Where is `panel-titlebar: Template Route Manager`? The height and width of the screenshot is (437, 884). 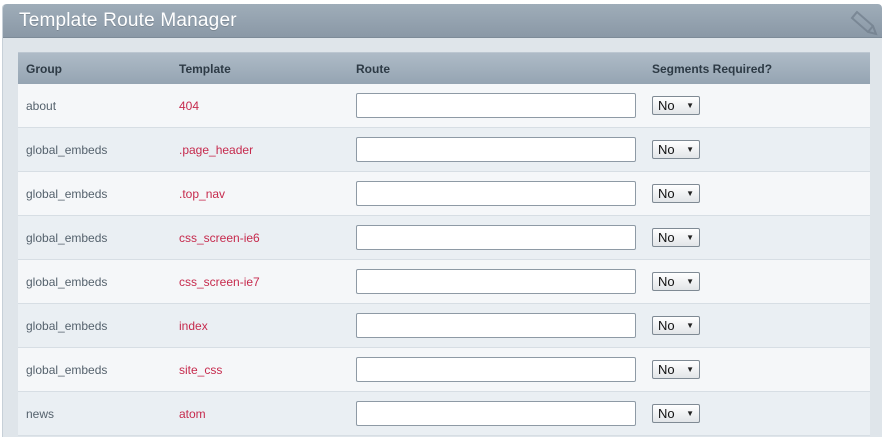
panel-titlebar: Template Route Manager is located at coordinates (442, 21).